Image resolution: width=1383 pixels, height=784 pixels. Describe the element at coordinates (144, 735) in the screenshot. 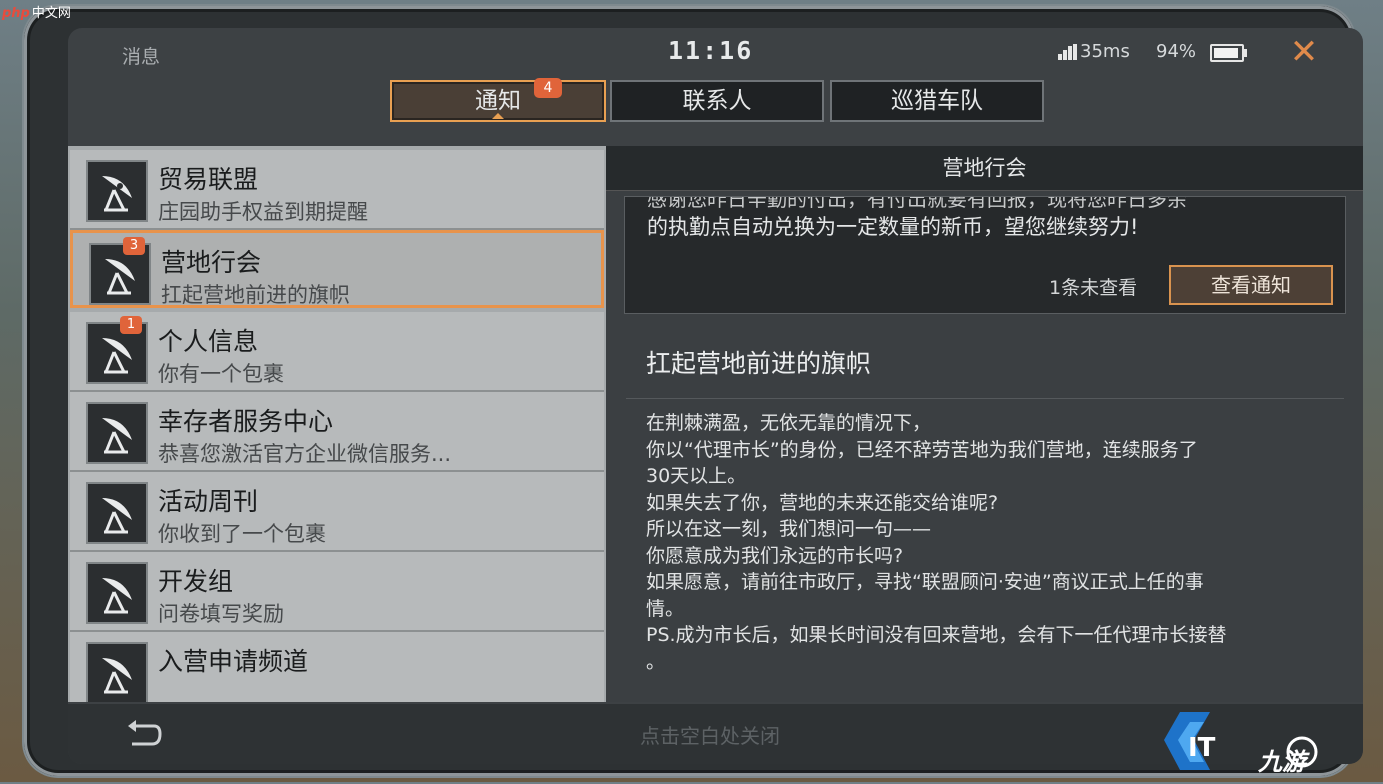

I see `back-arrow-icon` at that location.